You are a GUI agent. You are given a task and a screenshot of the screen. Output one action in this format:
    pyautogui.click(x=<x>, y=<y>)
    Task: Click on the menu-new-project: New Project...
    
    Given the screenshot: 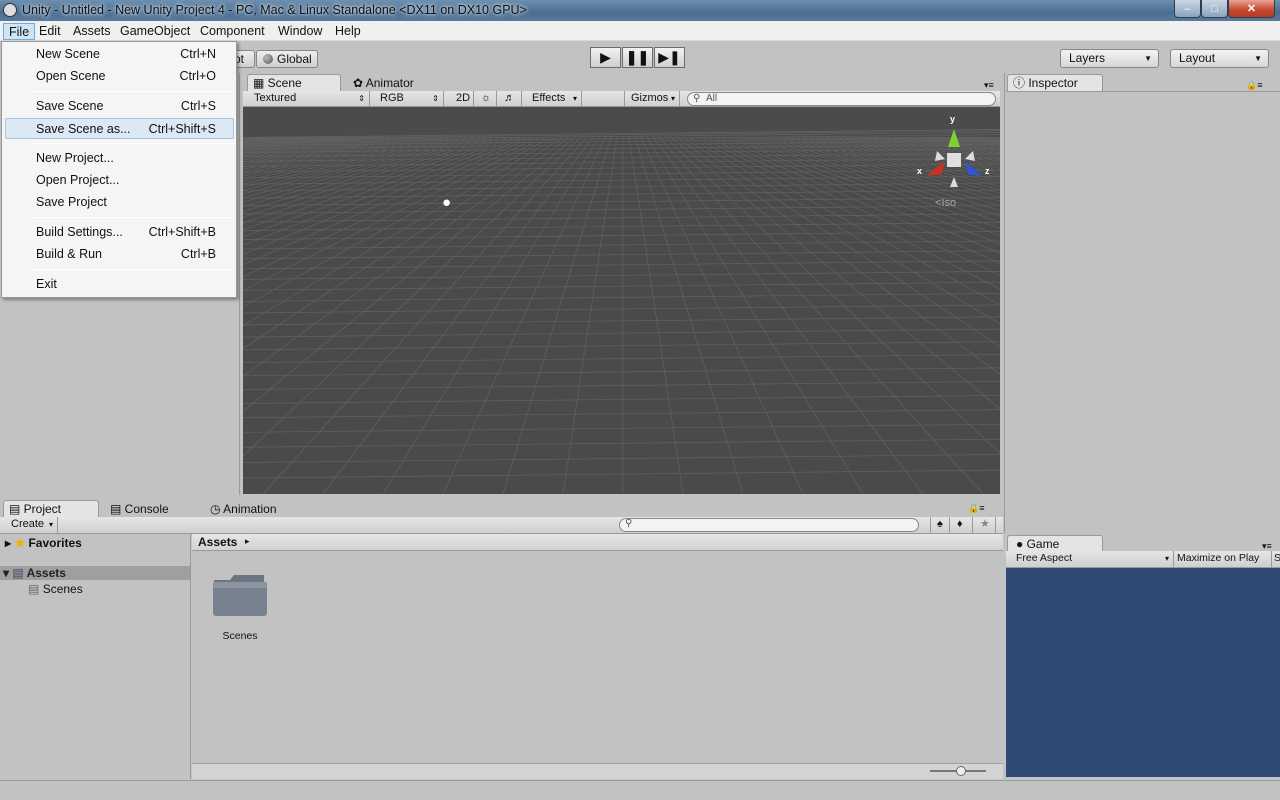 What is the action you would take?
    pyautogui.click(x=119, y=158)
    